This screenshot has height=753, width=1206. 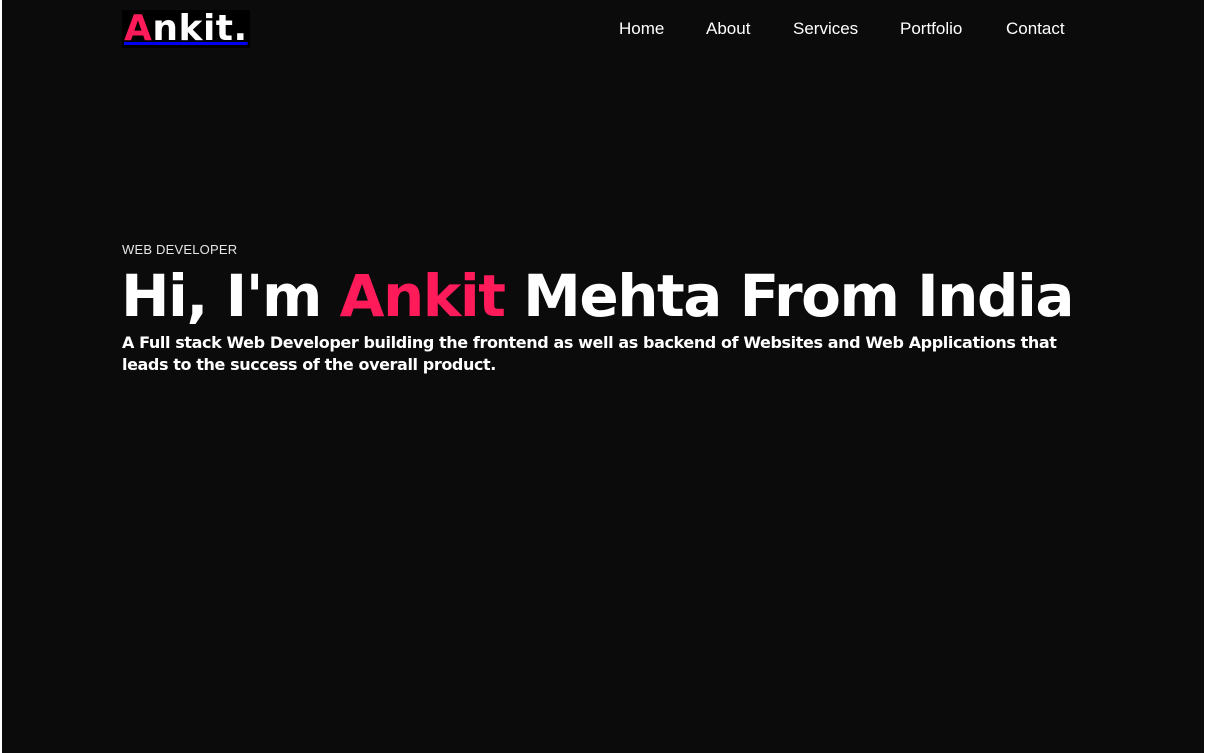 What do you see at coordinates (603, 29) in the screenshot?
I see `main-nav: Home About Services Portfolio Contact` at bounding box center [603, 29].